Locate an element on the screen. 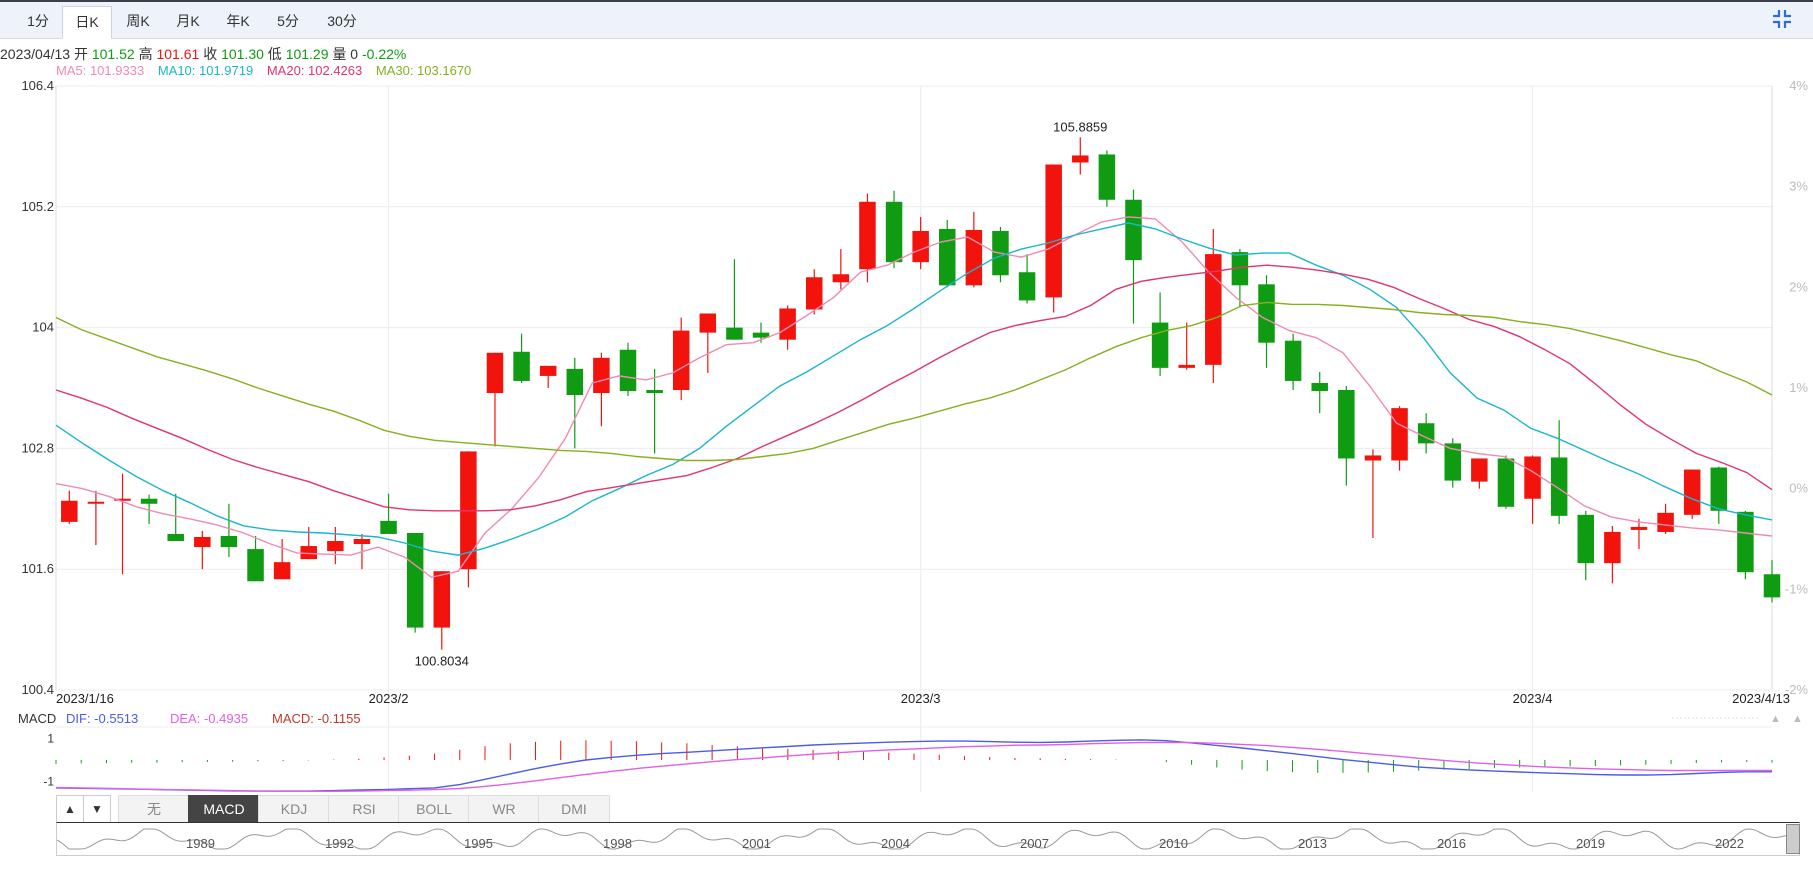 The image size is (1813, 894). navigator-year-label: 1998 is located at coordinates (617, 843).